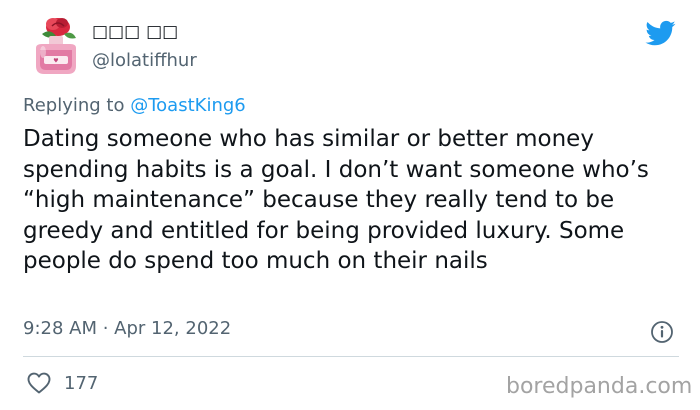 The height and width of the screenshot is (410, 700). Describe the element at coordinates (39, 383) in the screenshot. I see `heart-icon` at that location.